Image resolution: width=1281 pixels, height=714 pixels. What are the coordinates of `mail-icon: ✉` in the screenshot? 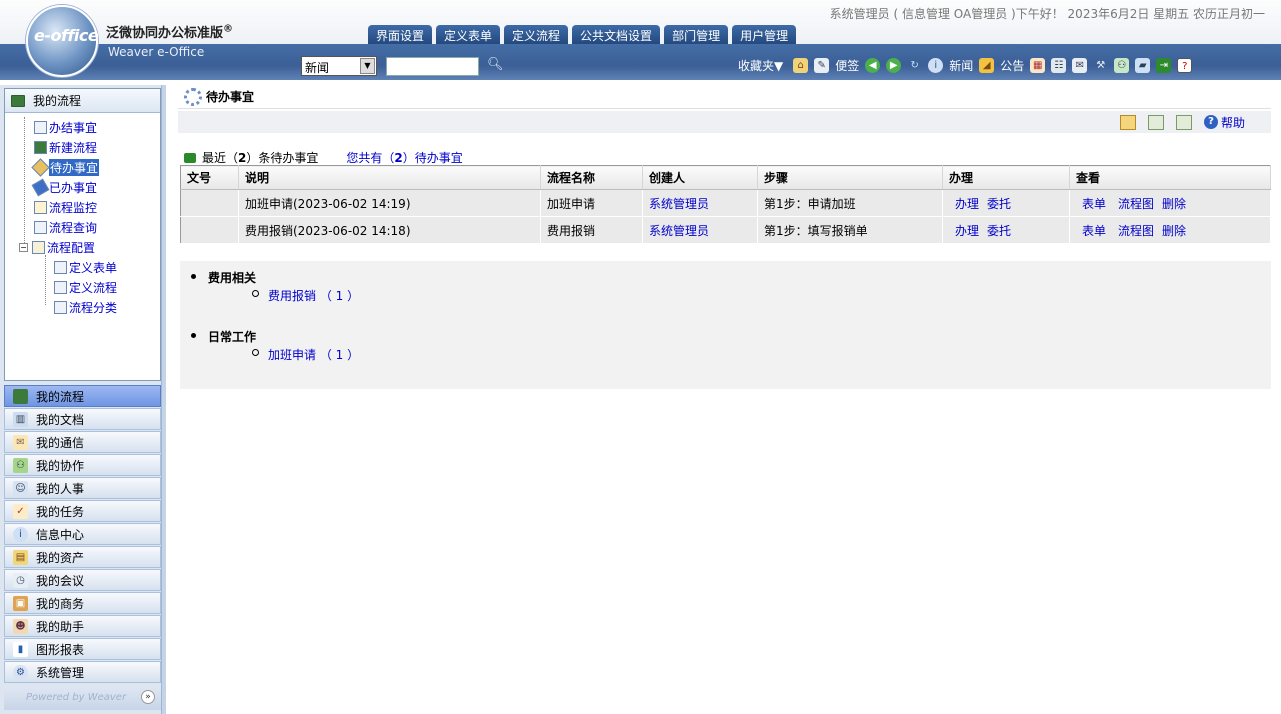 It's located at (1080, 65).